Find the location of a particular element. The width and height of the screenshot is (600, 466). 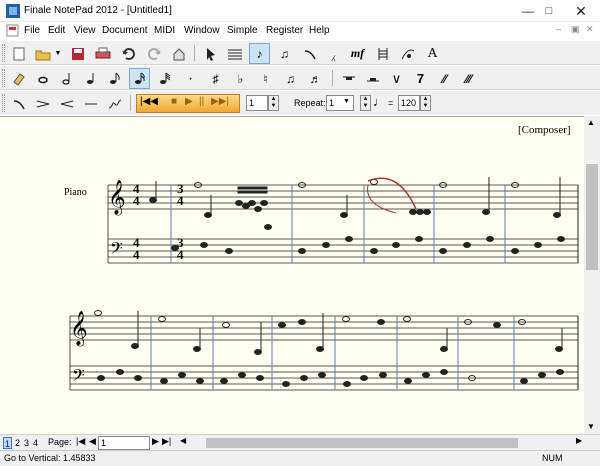

decrescendo-icon is located at coordinates (66, 103).